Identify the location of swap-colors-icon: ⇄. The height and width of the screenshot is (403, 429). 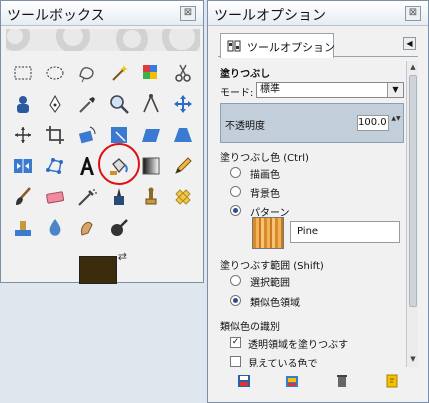
(122, 256).